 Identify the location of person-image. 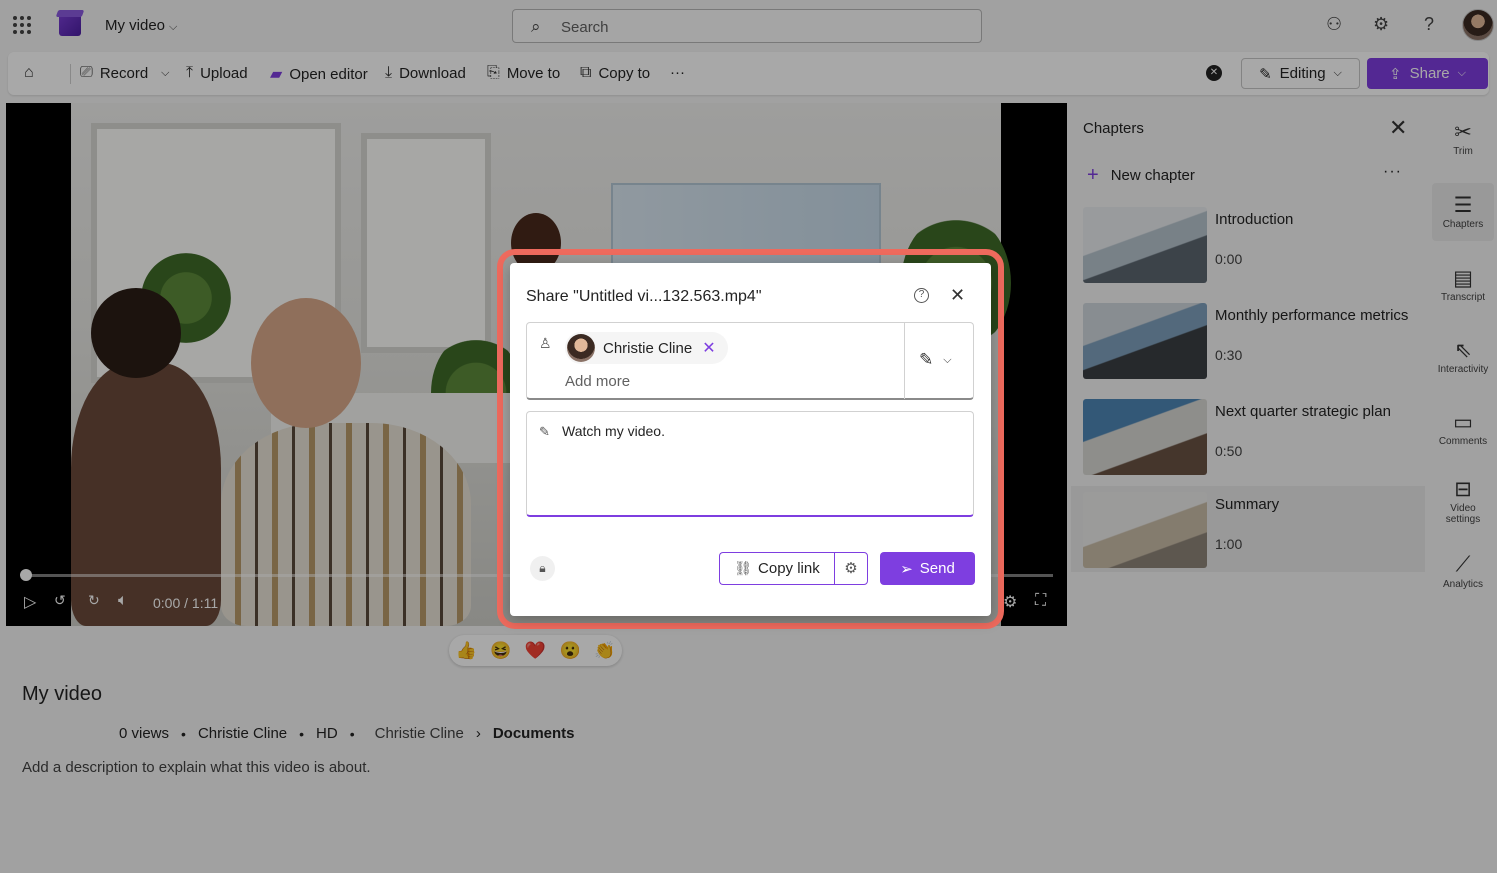
(346, 524).